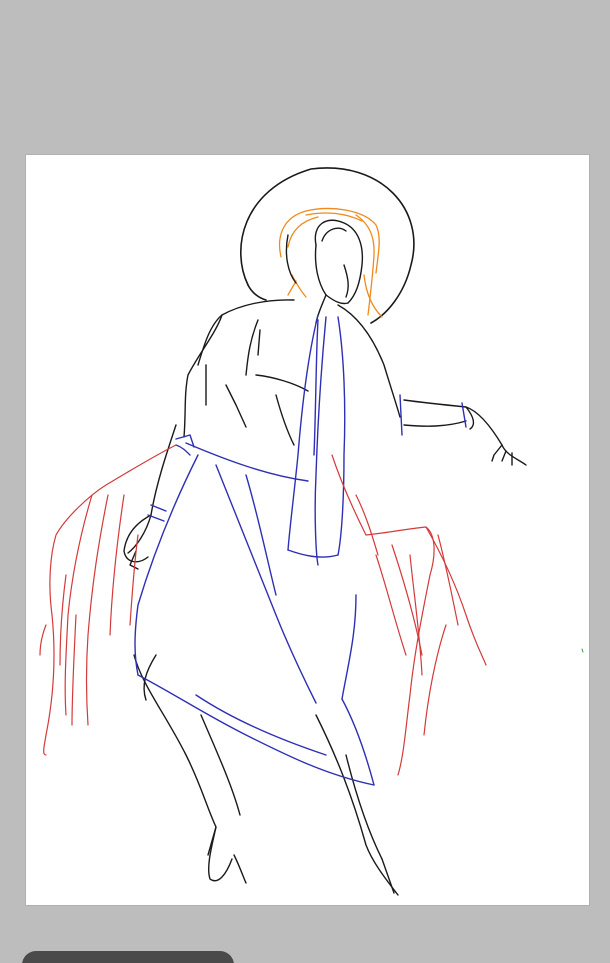  I want to click on head, so click(324, 271).